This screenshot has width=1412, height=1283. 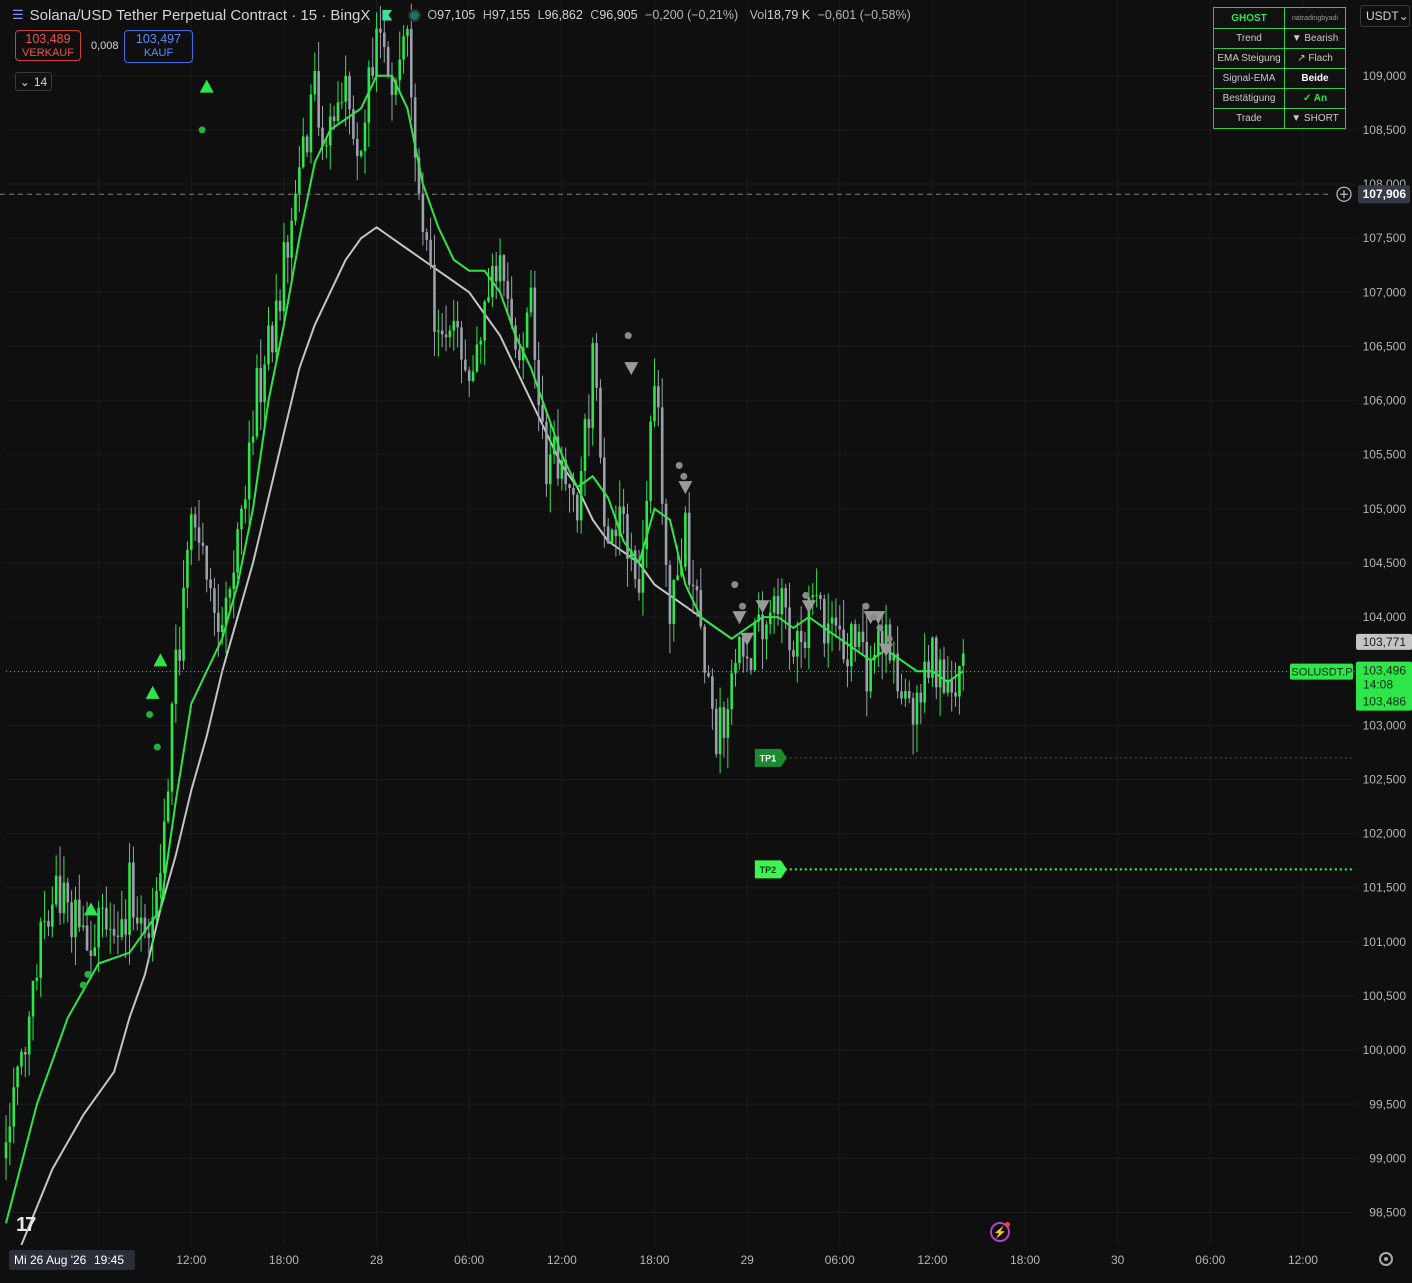 What do you see at coordinates (387, 15) in the screenshot?
I see `flag-icon` at bounding box center [387, 15].